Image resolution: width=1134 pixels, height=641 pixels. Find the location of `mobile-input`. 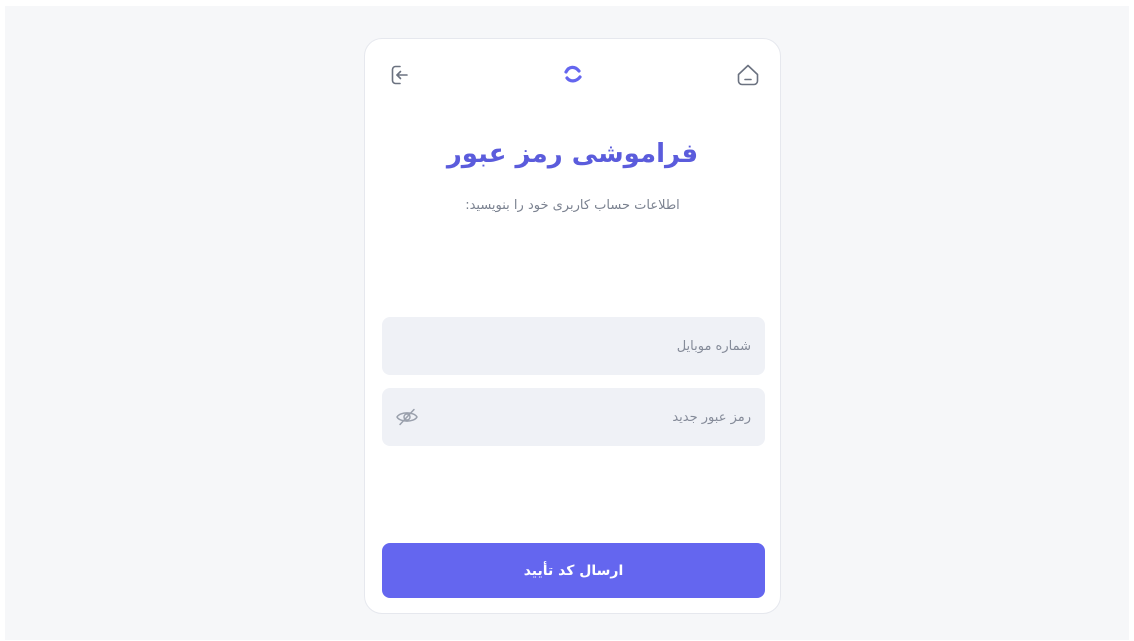

mobile-input is located at coordinates (573, 346).